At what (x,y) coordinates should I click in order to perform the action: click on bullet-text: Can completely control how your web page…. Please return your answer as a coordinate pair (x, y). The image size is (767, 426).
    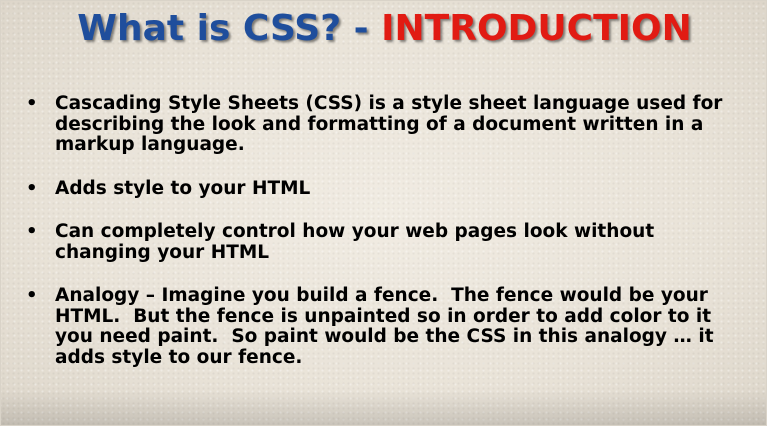
    Looking at the image, I should click on (355, 242).